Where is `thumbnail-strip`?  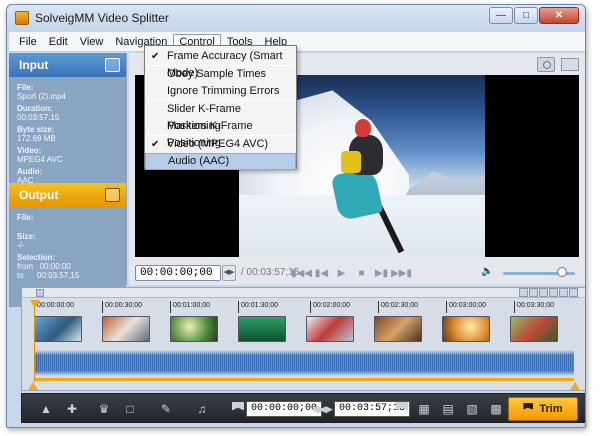
thumbnail-strip is located at coordinates (304, 330).